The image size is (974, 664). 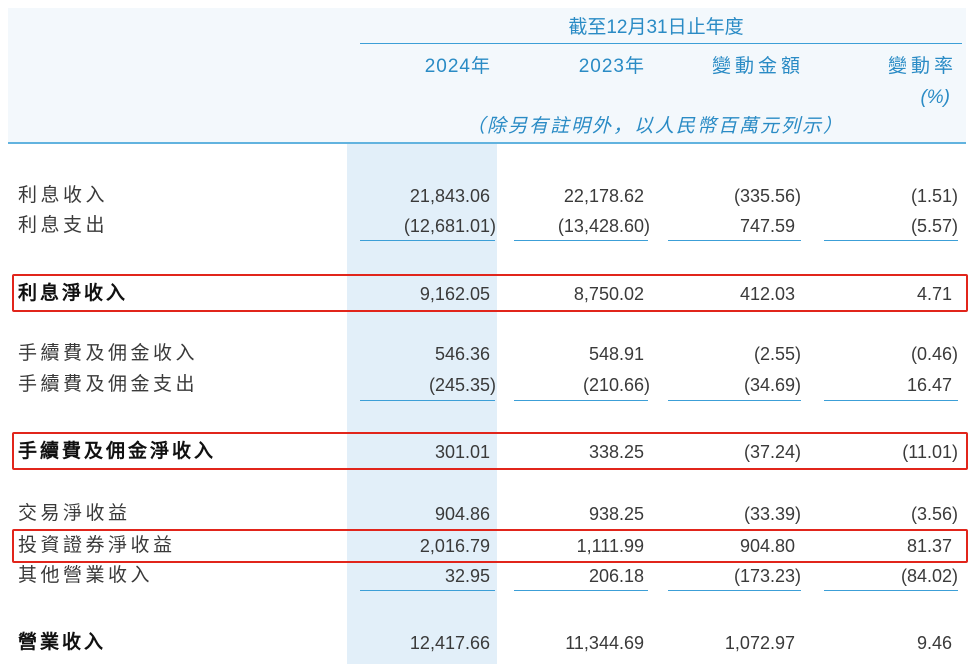 What do you see at coordinates (616, 514) in the screenshot?
I see `value-2023: 938.25` at bounding box center [616, 514].